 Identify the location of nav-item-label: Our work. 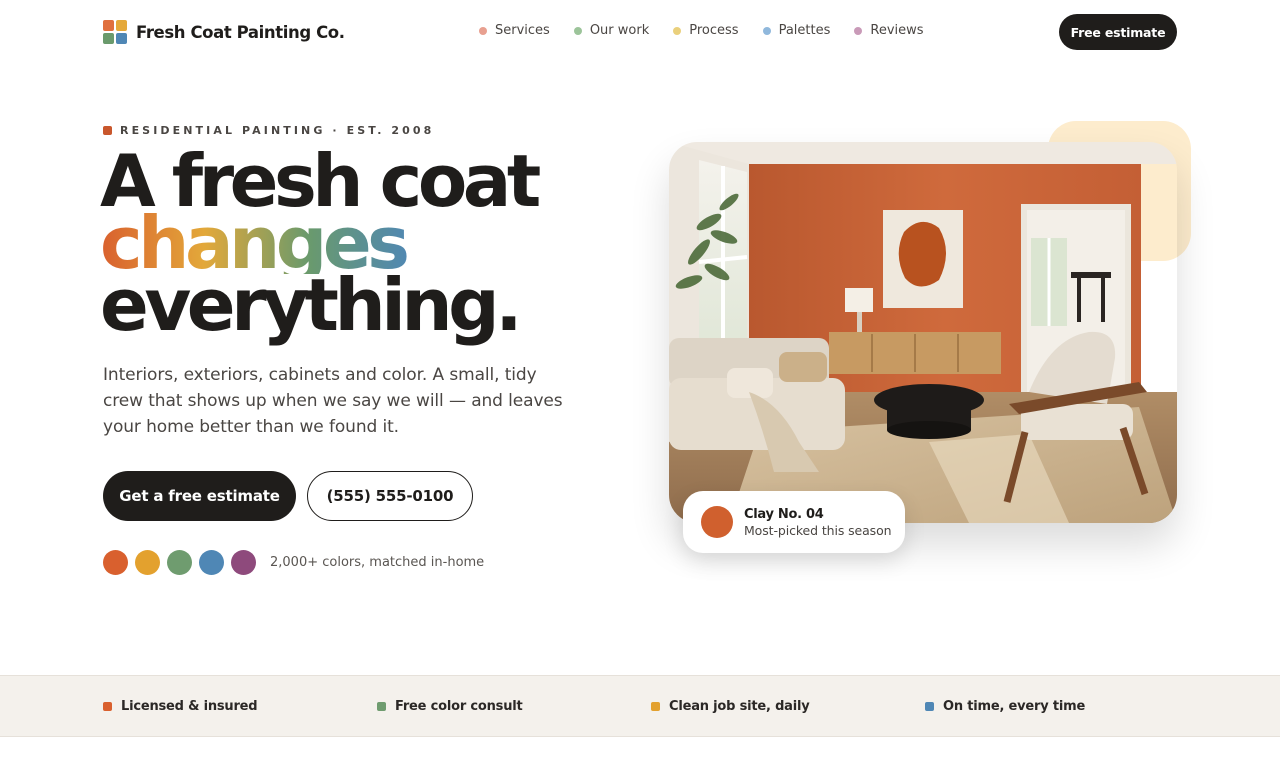
(619, 30).